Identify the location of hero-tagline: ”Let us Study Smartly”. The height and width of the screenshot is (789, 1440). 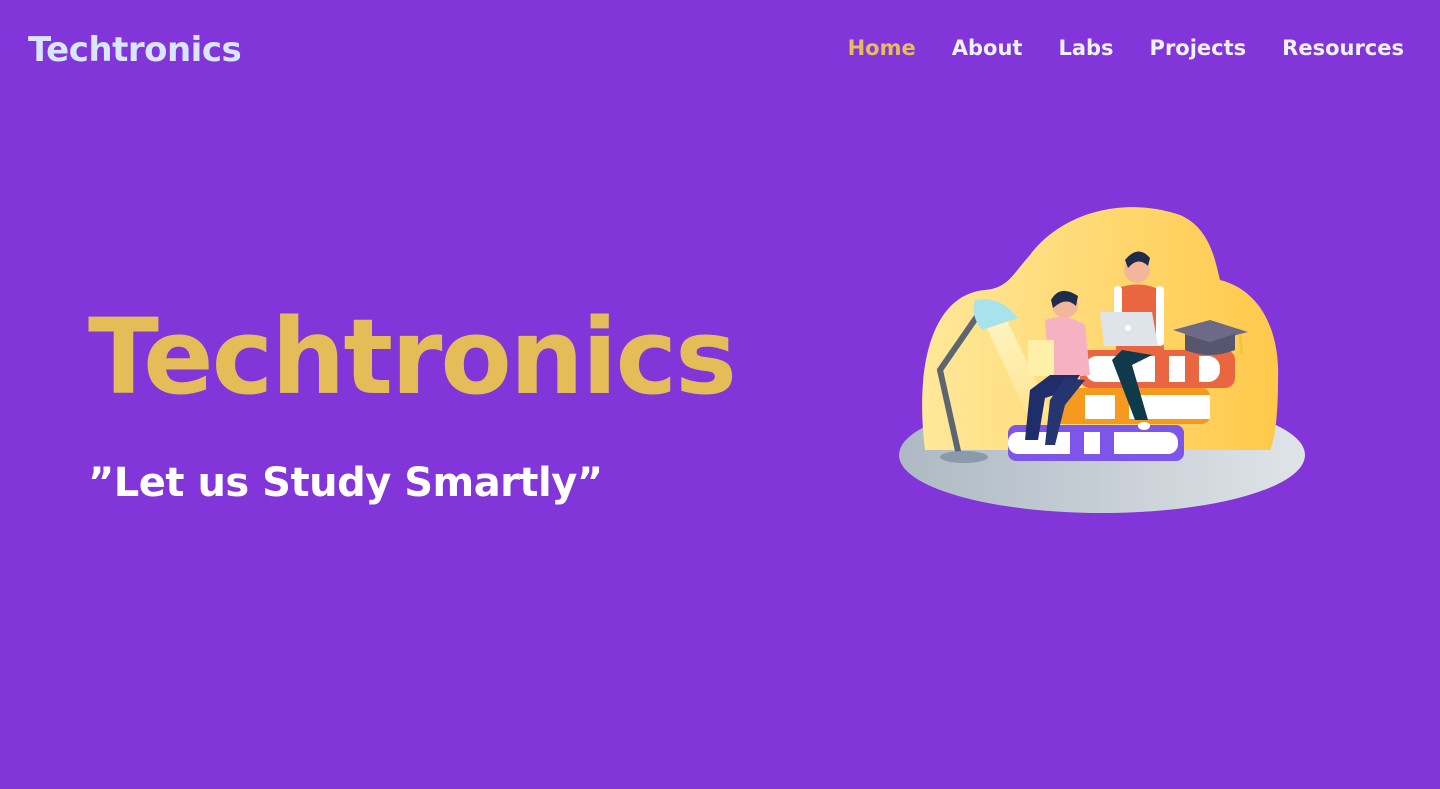
(345, 483).